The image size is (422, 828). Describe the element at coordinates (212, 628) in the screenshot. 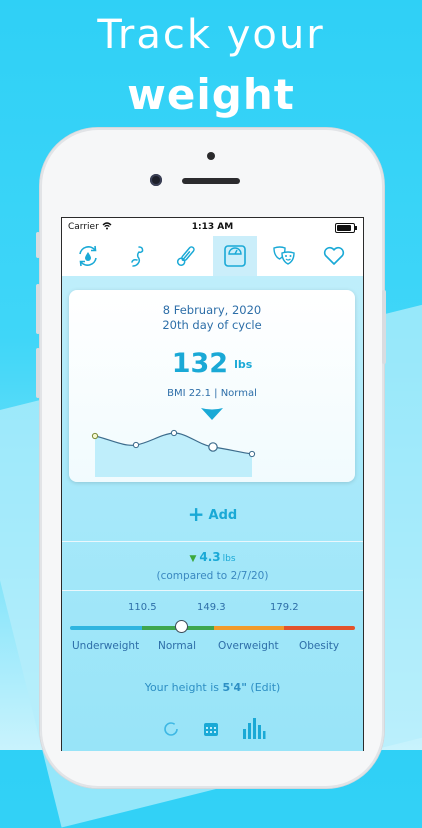

I see `bmi-scale-bar` at that location.